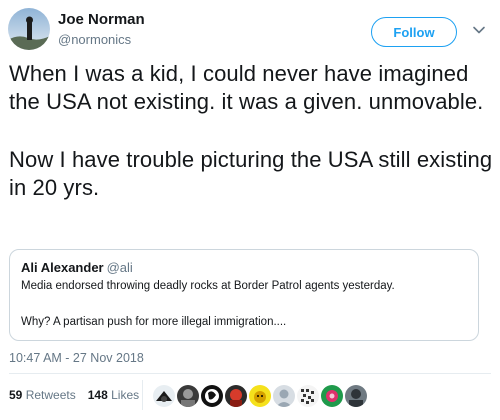 Image resolution: width=500 pixels, height=420 pixels. I want to click on tweet-timestamp: 10:47 AM - 27 Nov 2018, so click(76, 358).